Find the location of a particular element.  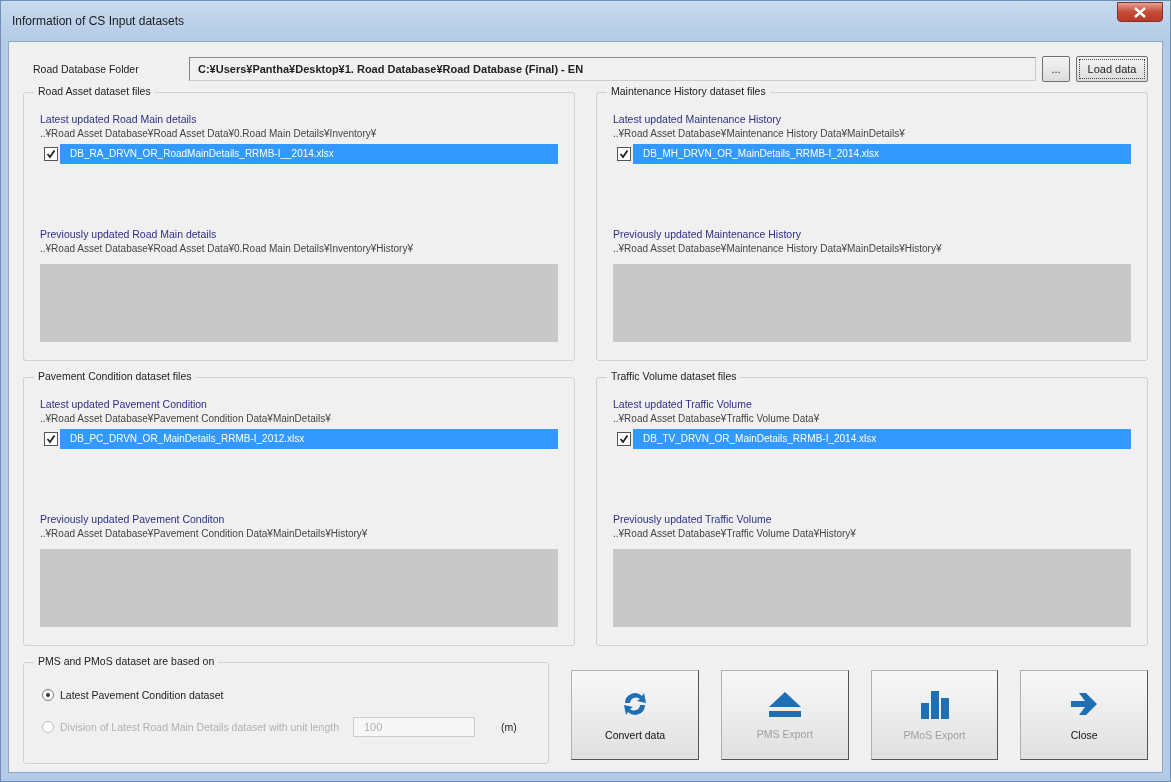

folder-path: ..¥Road Asset Database¥Road Asset Data¥0.Road Main Details¥Inventory¥ is located at coordinates (209, 133).